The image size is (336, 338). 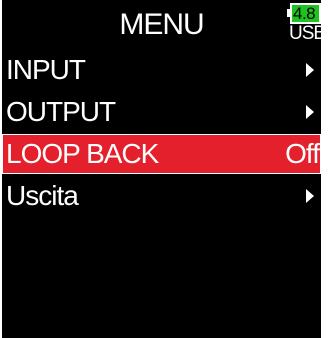 I want to click on battery-indicator: 4.8 USB, so click(x=304, y=25).